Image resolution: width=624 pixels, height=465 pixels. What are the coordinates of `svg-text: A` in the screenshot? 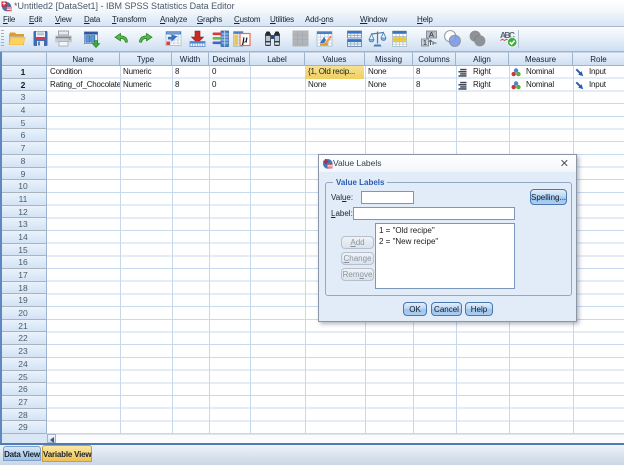 It's located at (431, 34).